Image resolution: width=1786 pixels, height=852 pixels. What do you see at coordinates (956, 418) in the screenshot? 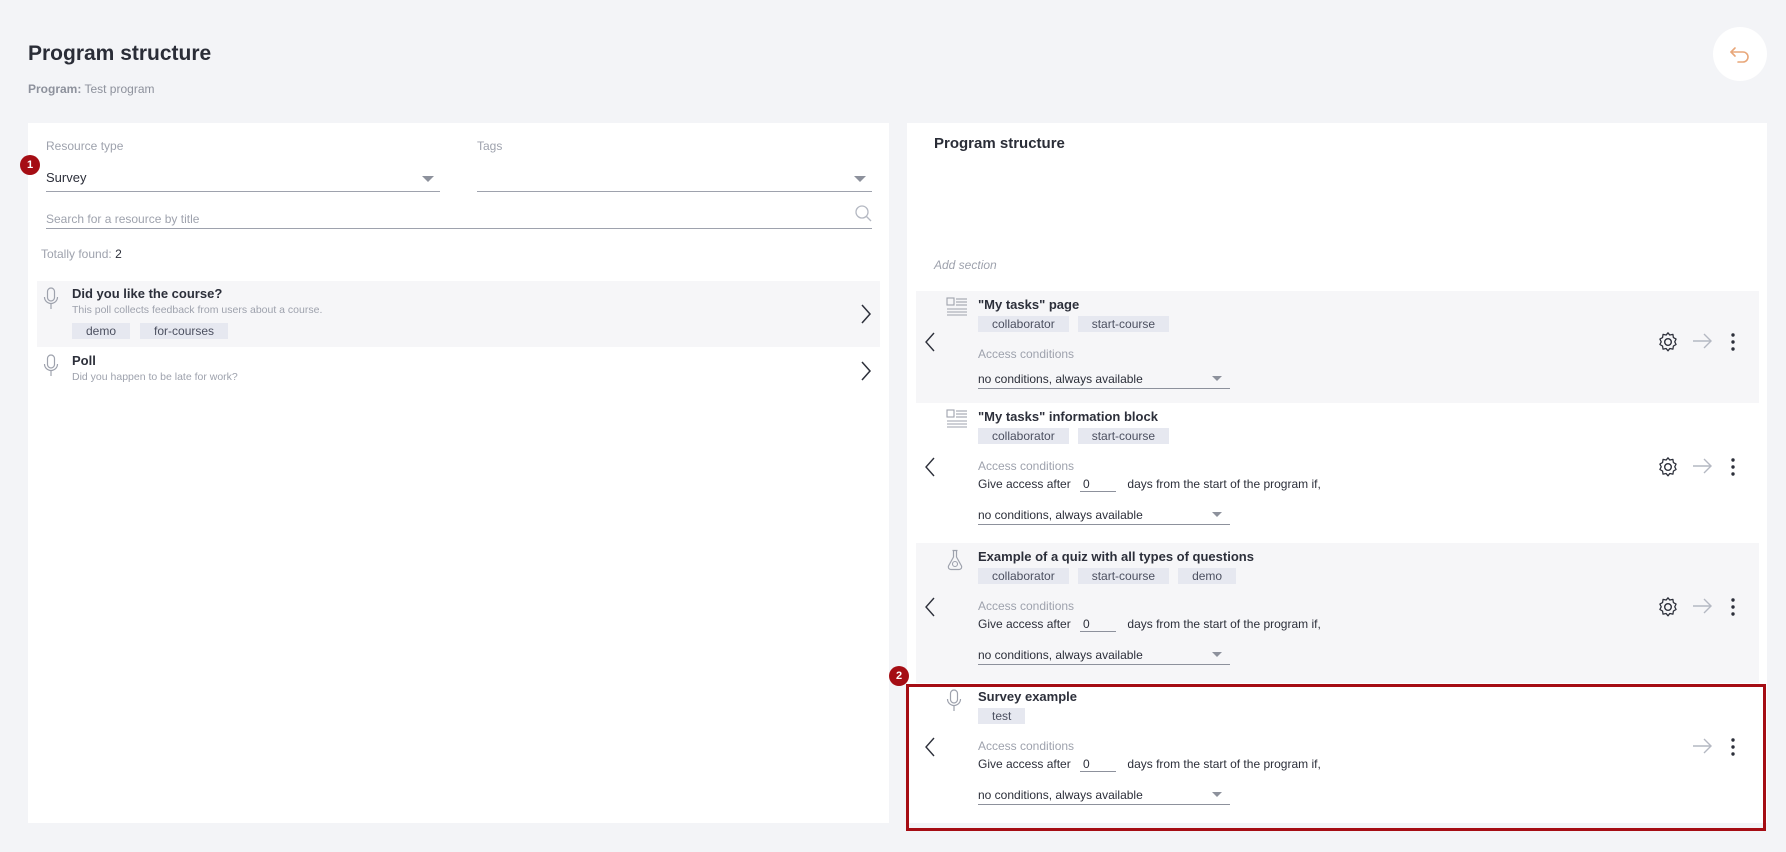
I see `page-icon` at bounding box center [956, 418].